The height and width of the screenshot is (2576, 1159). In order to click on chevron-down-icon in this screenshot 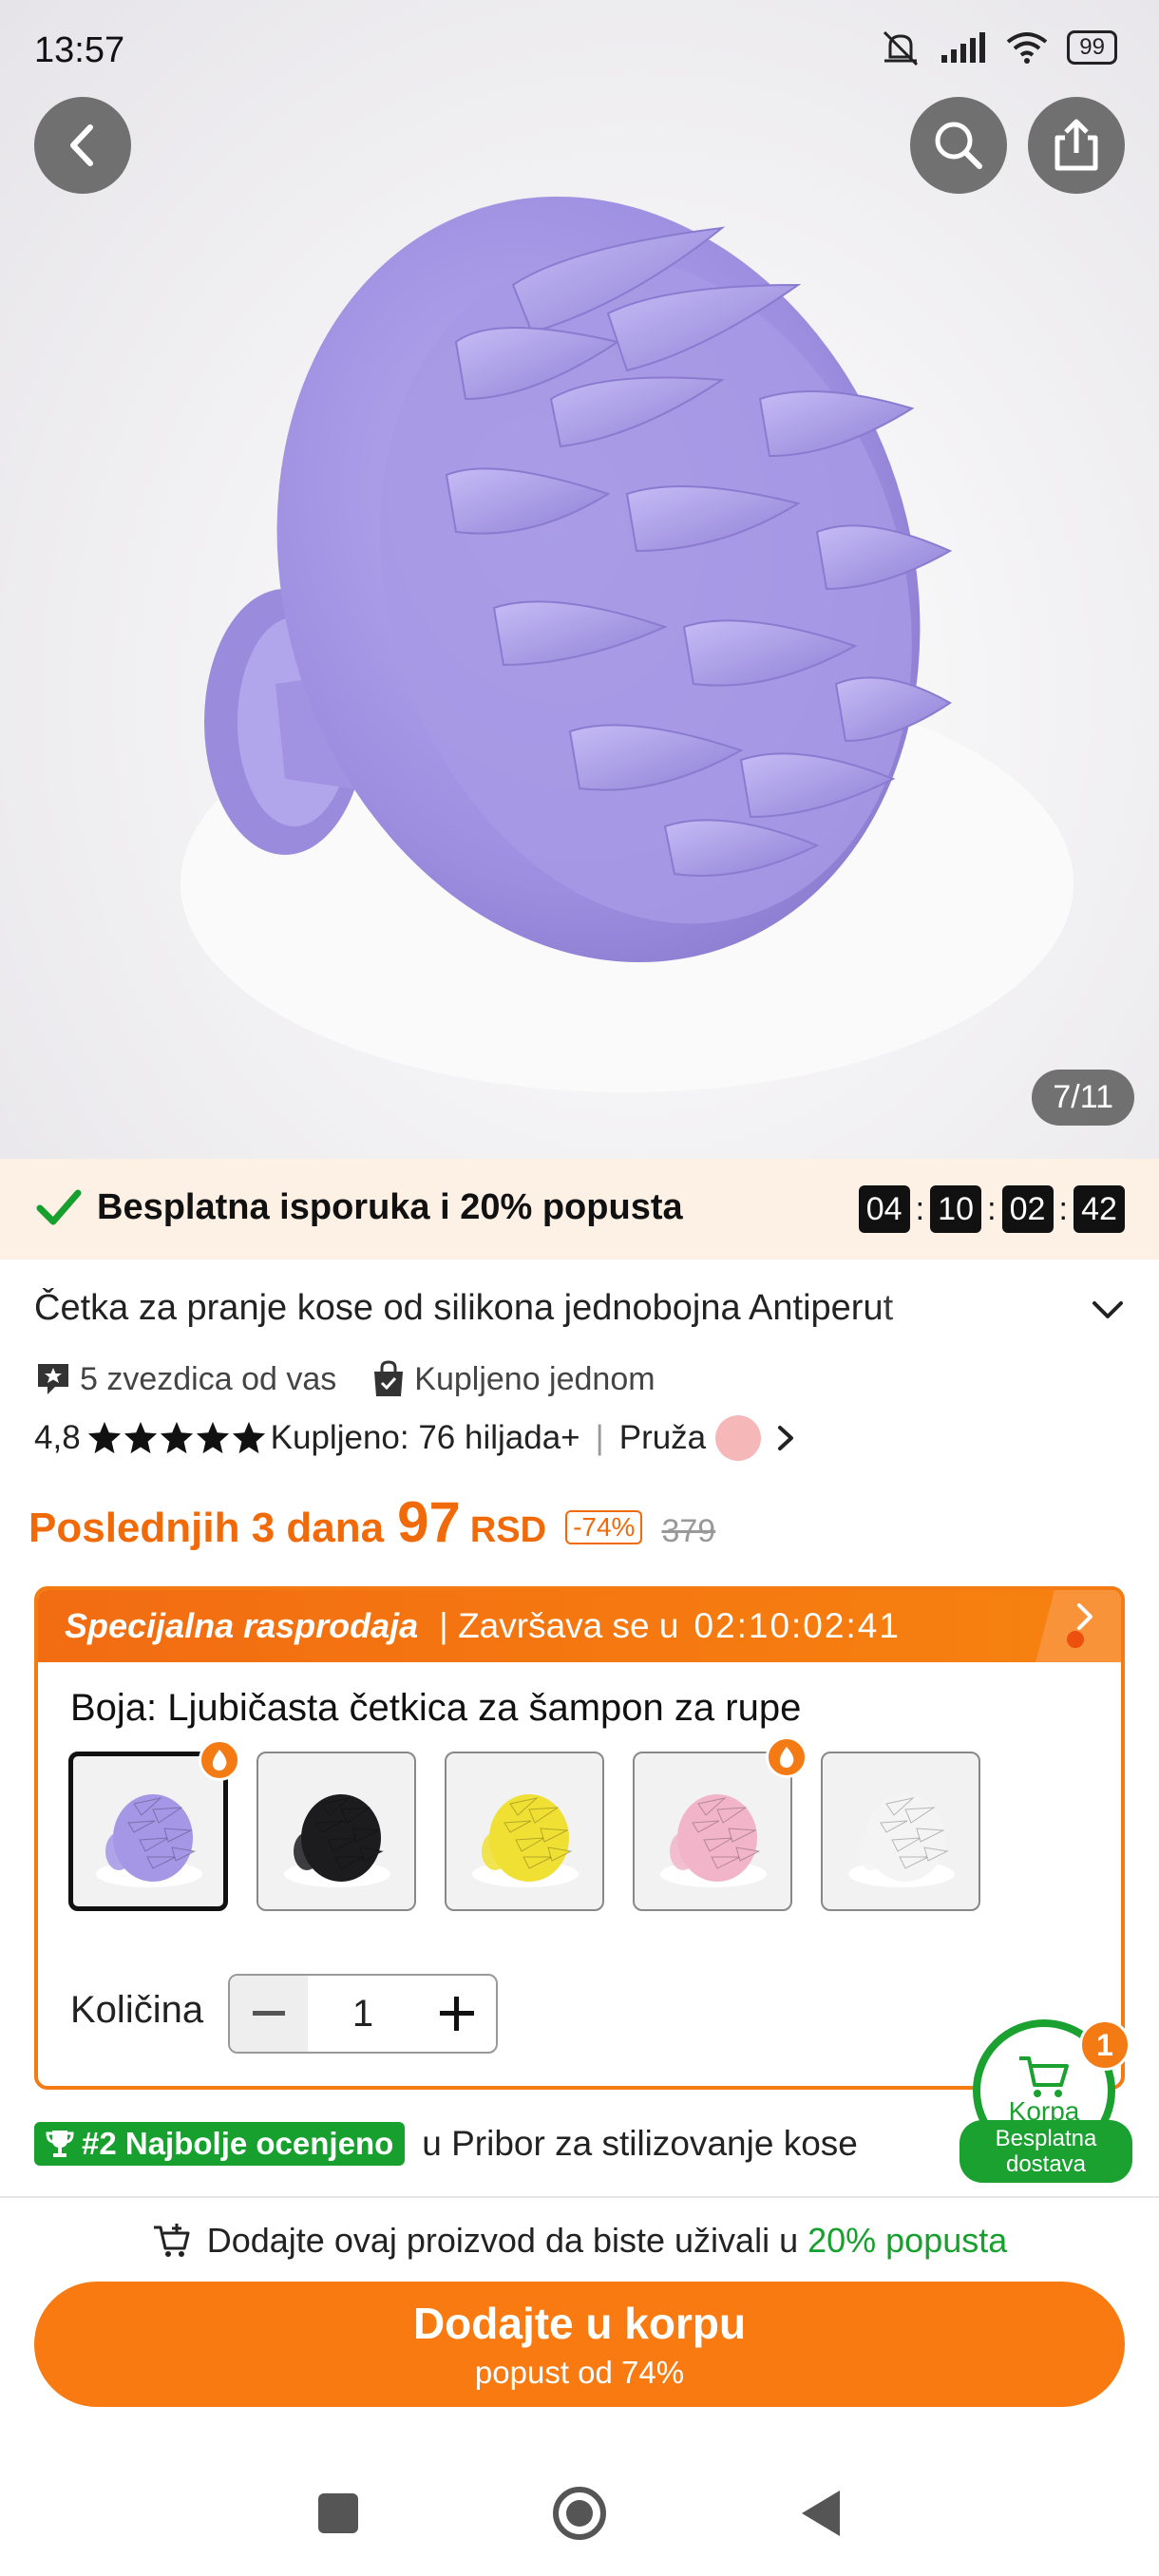, I will do `click(1108, 1310)`.